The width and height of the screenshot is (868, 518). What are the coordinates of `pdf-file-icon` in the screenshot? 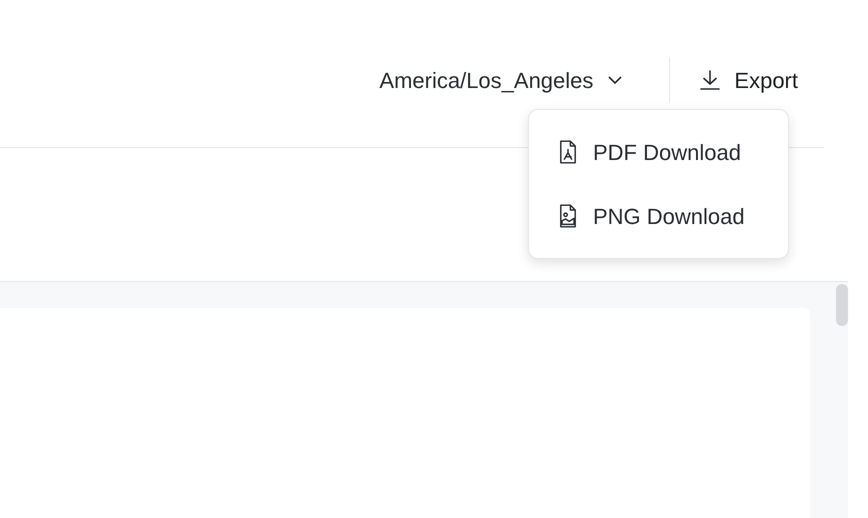 It's located at (568, 152).